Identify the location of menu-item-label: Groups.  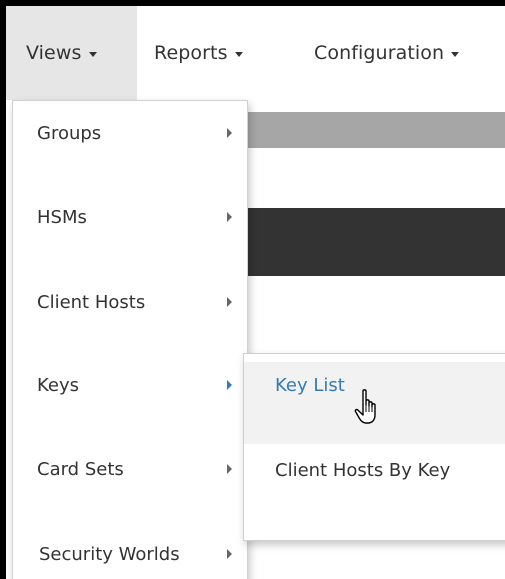
(69, 133).